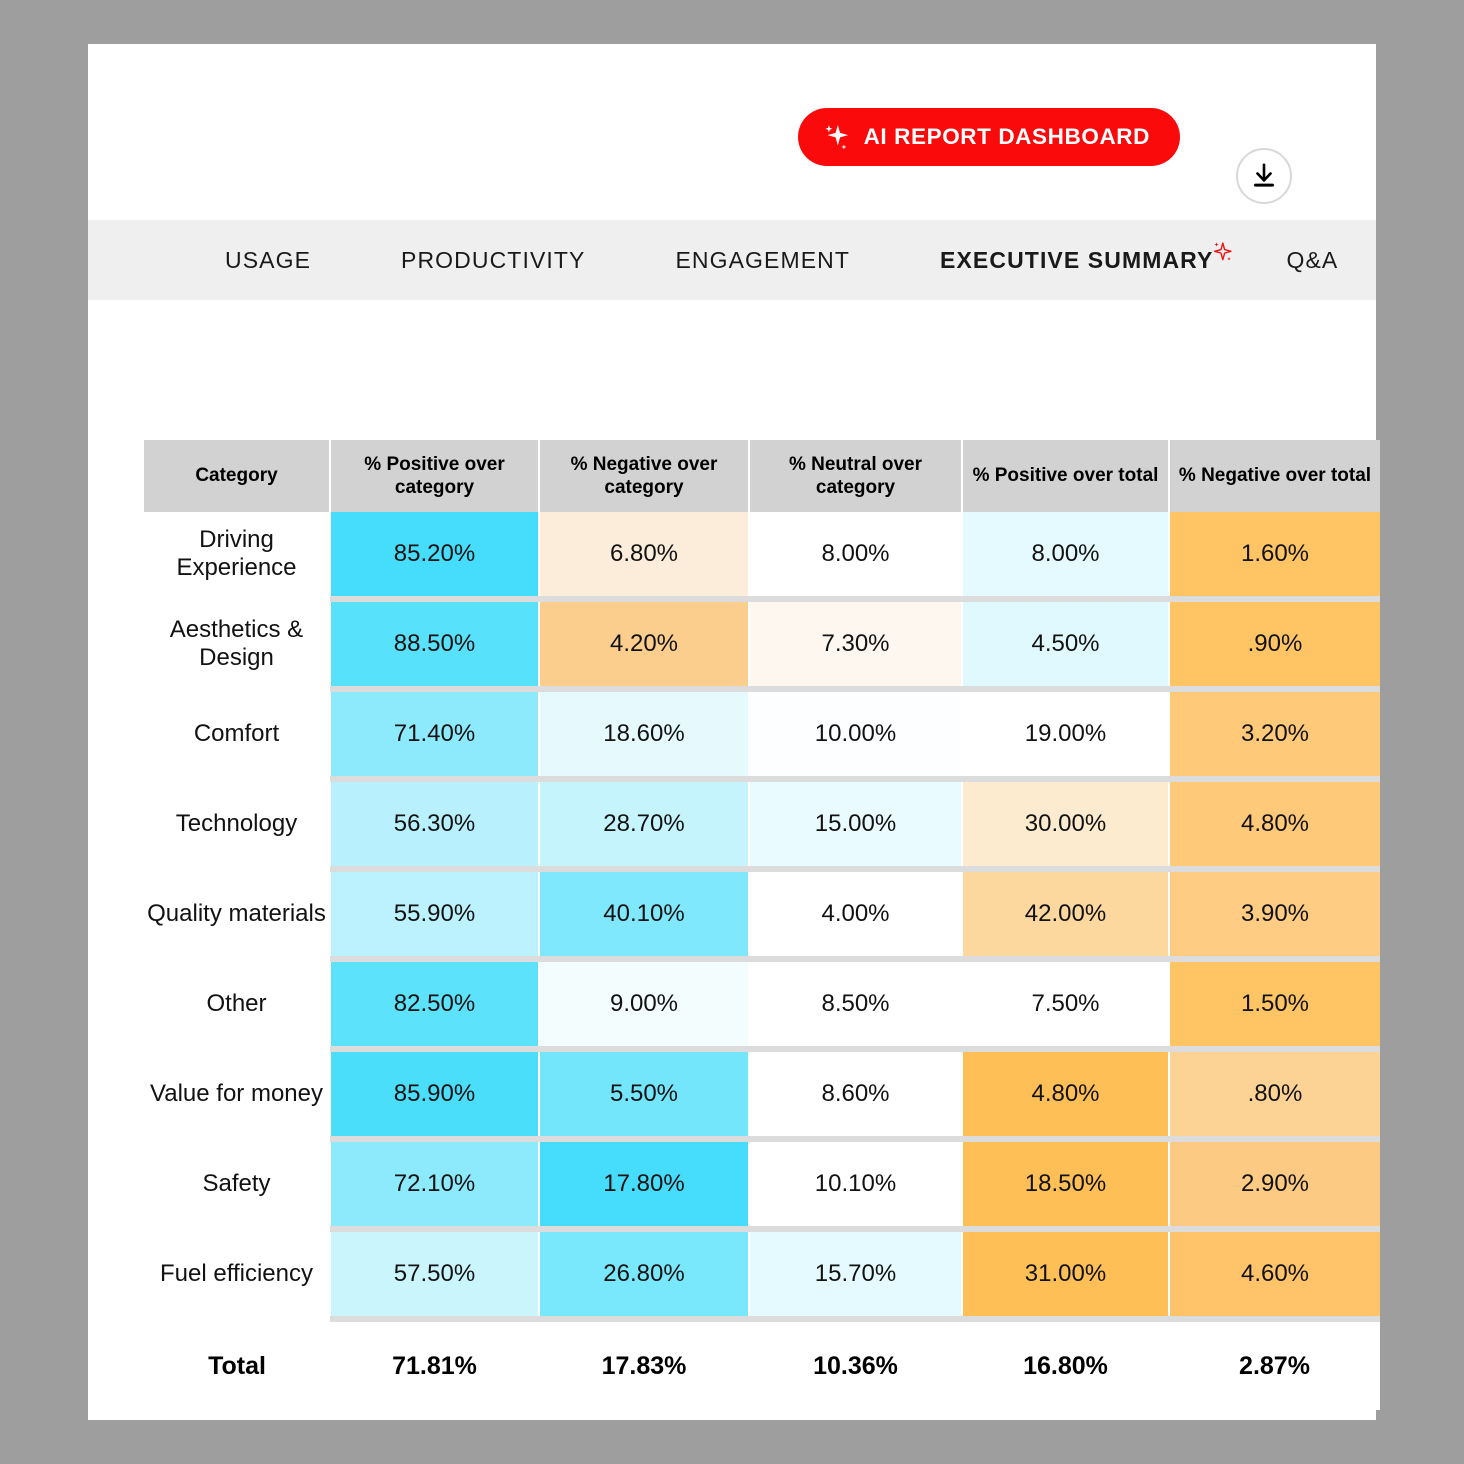 Image resolution: width=1464 pixels, height=1464 pixels. I want to click on table-foot: Total 71.81% 17.83% 10.36% 16.80% 2.87%, so click(762, 1363).